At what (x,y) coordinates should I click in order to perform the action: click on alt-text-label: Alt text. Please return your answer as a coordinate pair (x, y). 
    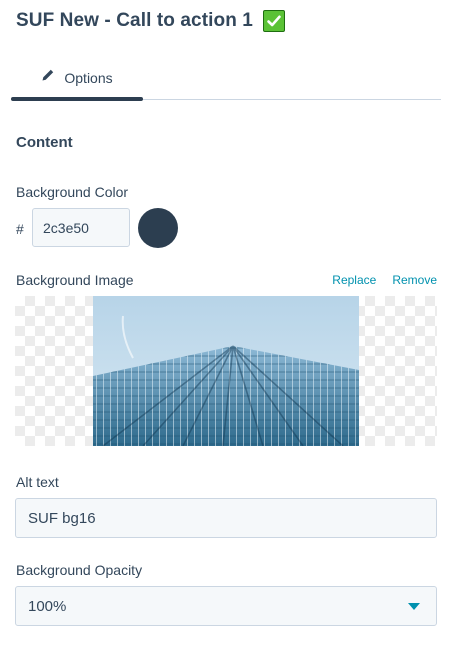
    Looking at the image, I should click on (37, 482).